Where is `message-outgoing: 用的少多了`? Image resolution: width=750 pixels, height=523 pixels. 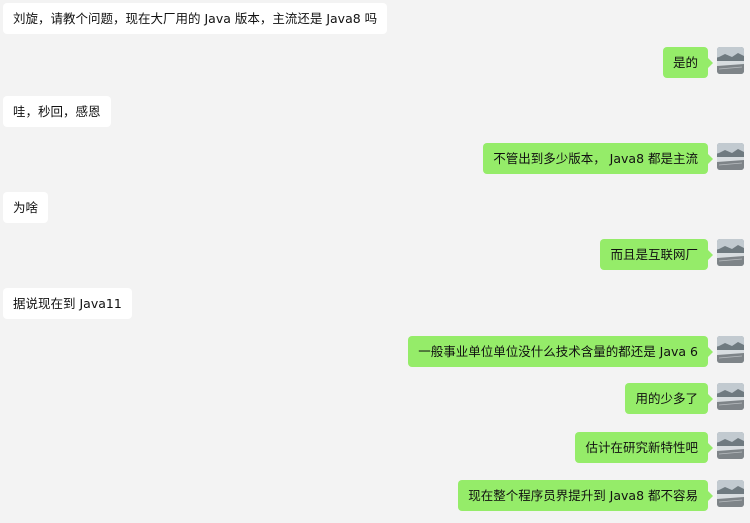
message-outgoing: 用的少多了 is located at coordinates (375, 398).